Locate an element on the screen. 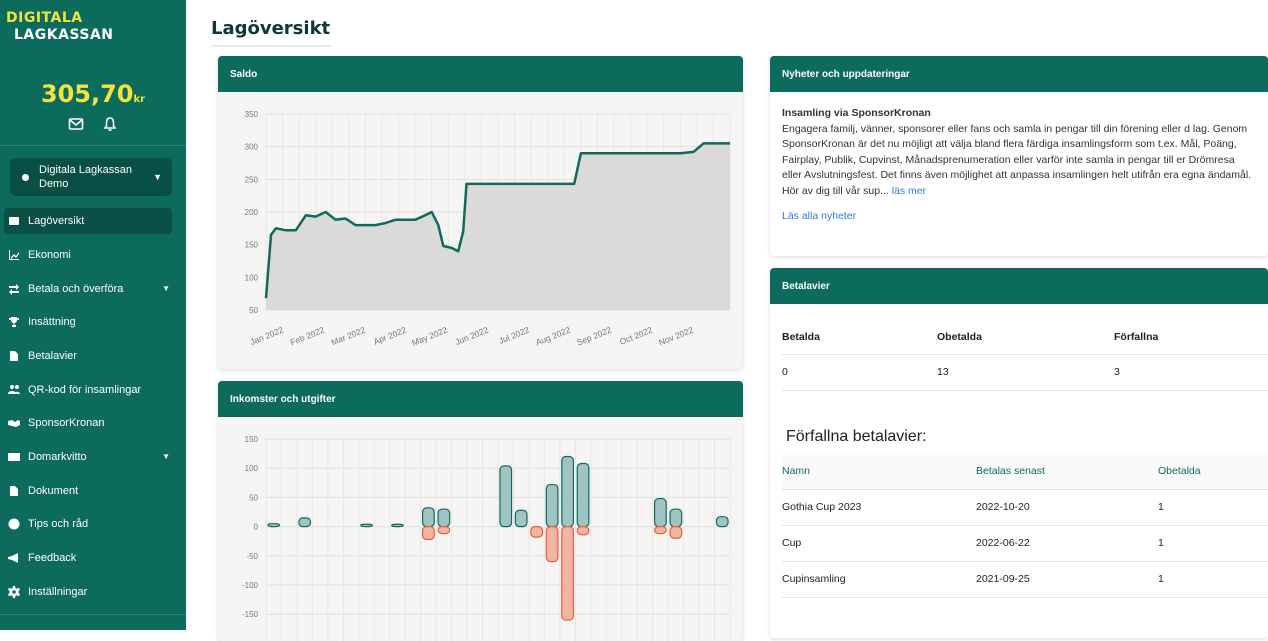 Image resolution: width=1268 pixels, height=641 pixels. sidebar-item-insättning: Insättning is located at coordinates (93, 322).